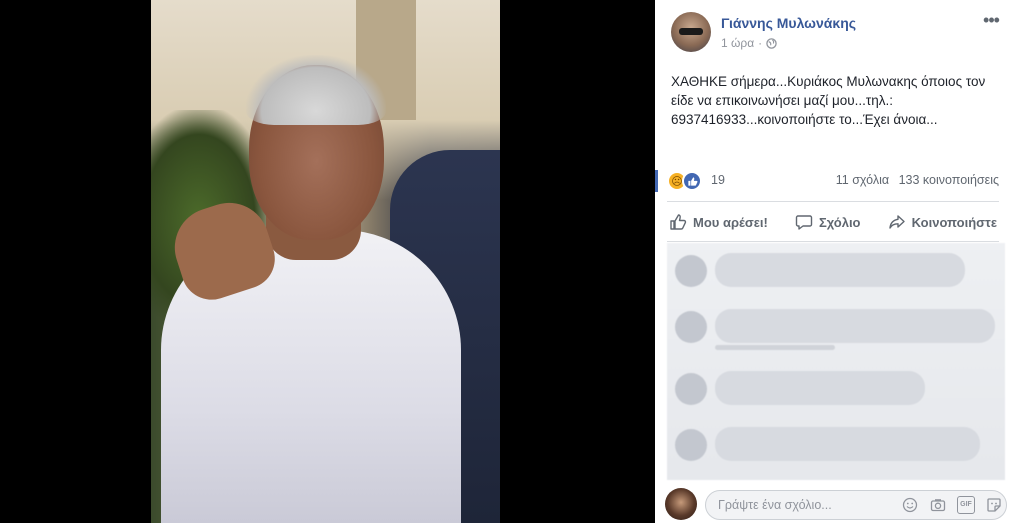 The height and width of the screenshot is (523, 1014). I want to click on post-stats: 11 σχόλια 133 κοινοποιήσεις, so click(914, 180).